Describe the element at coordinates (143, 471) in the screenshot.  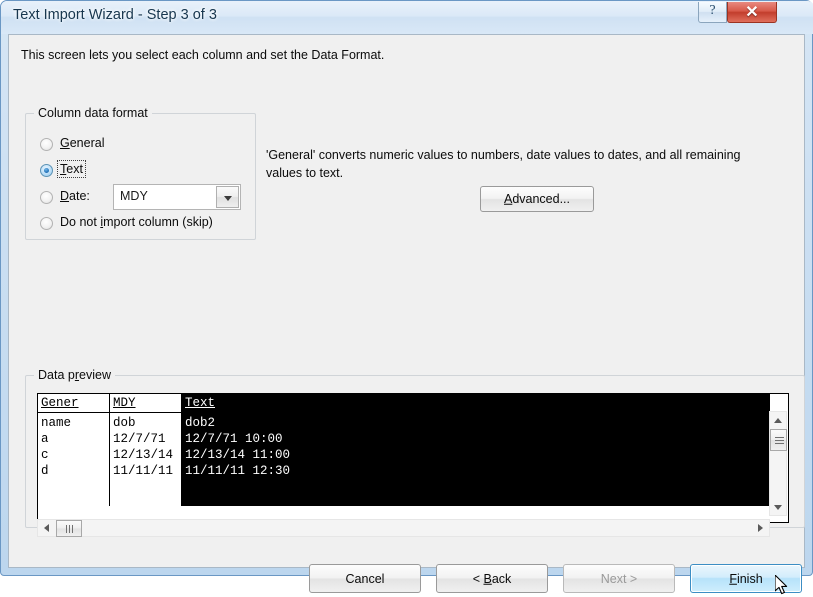
I see `preview-cell: 11/11/11` at that location.